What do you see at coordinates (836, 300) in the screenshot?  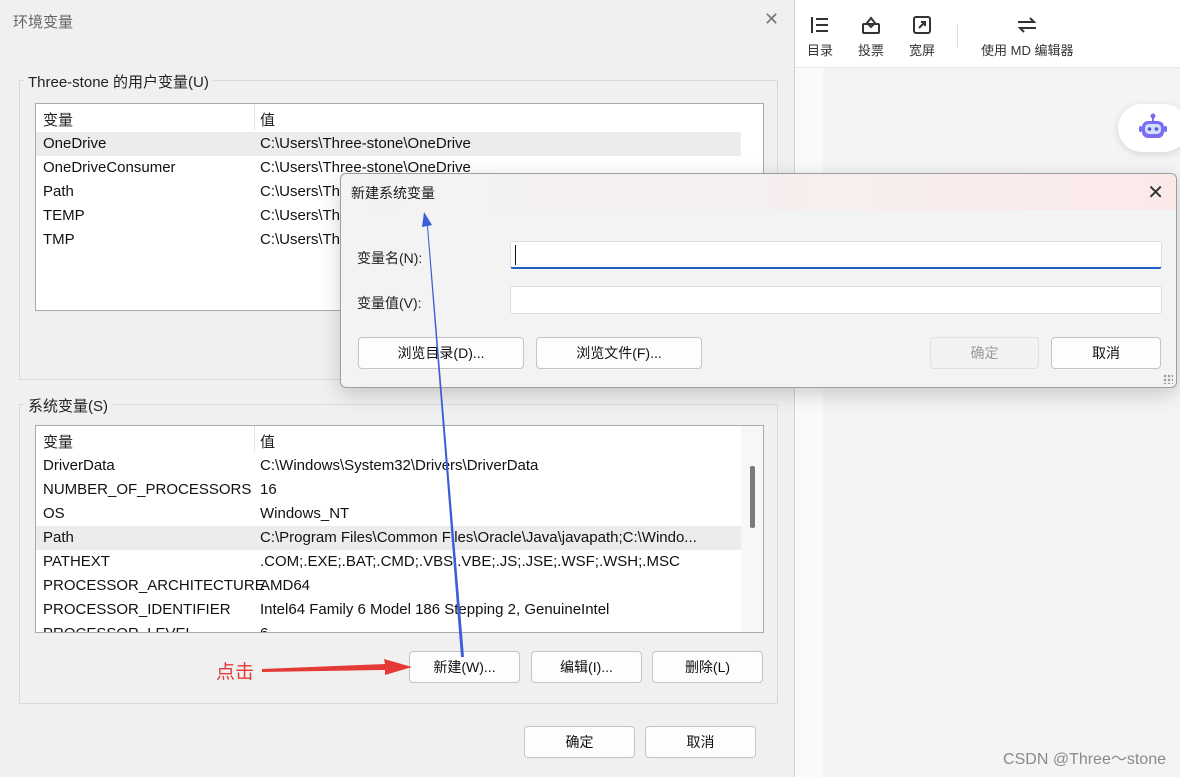 I see `variable-value-input` at bounding box center [836, 300].